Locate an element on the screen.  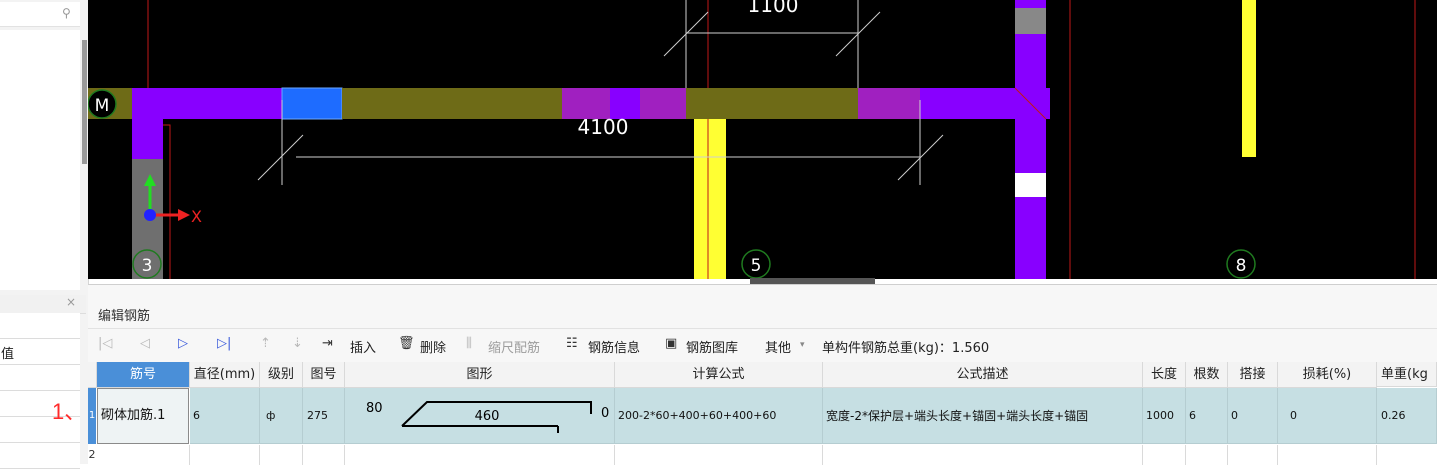
row-header-corner is located at coordinates (92, 375).